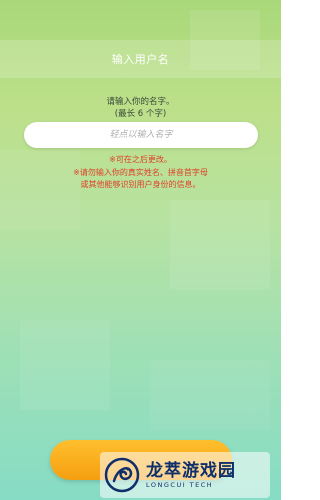 The image size is (320, 500). What do you see at coordinates (122, 475) in the screenshot?
I see `dragon-logo-icon` at bounding box center [122, 475].